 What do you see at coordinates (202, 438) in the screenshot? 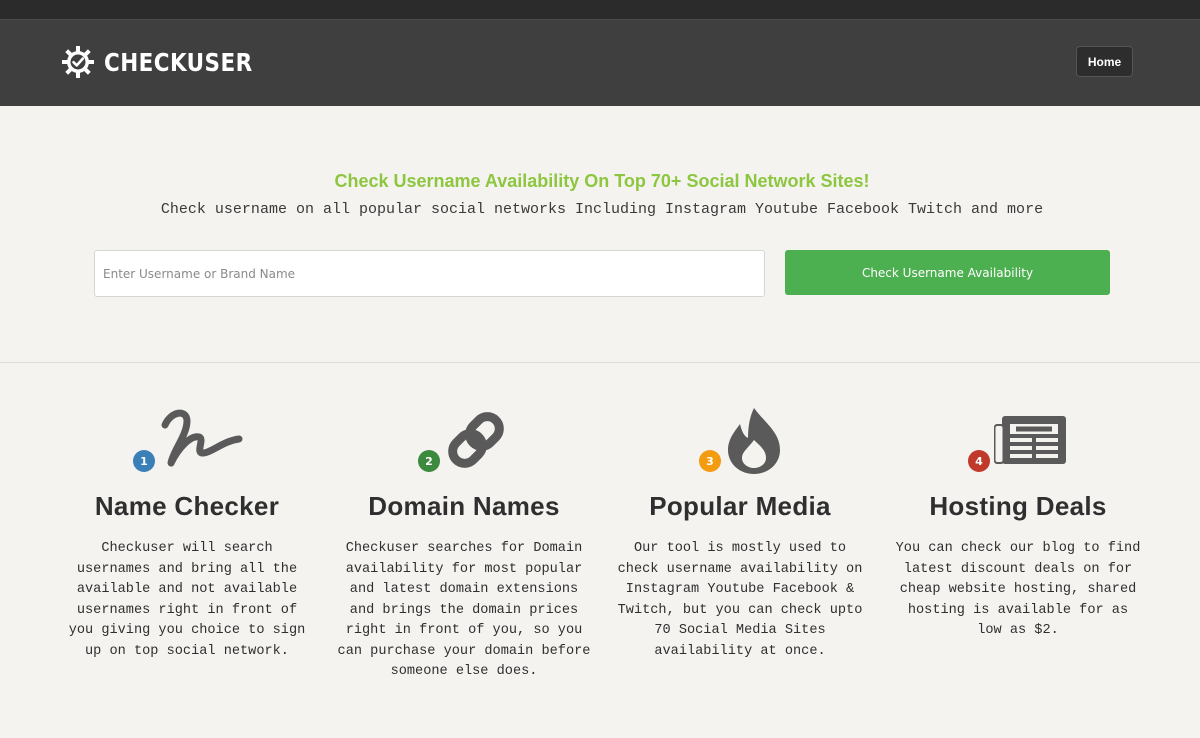
I see `signature-icon` at bounding box center [202, 438].